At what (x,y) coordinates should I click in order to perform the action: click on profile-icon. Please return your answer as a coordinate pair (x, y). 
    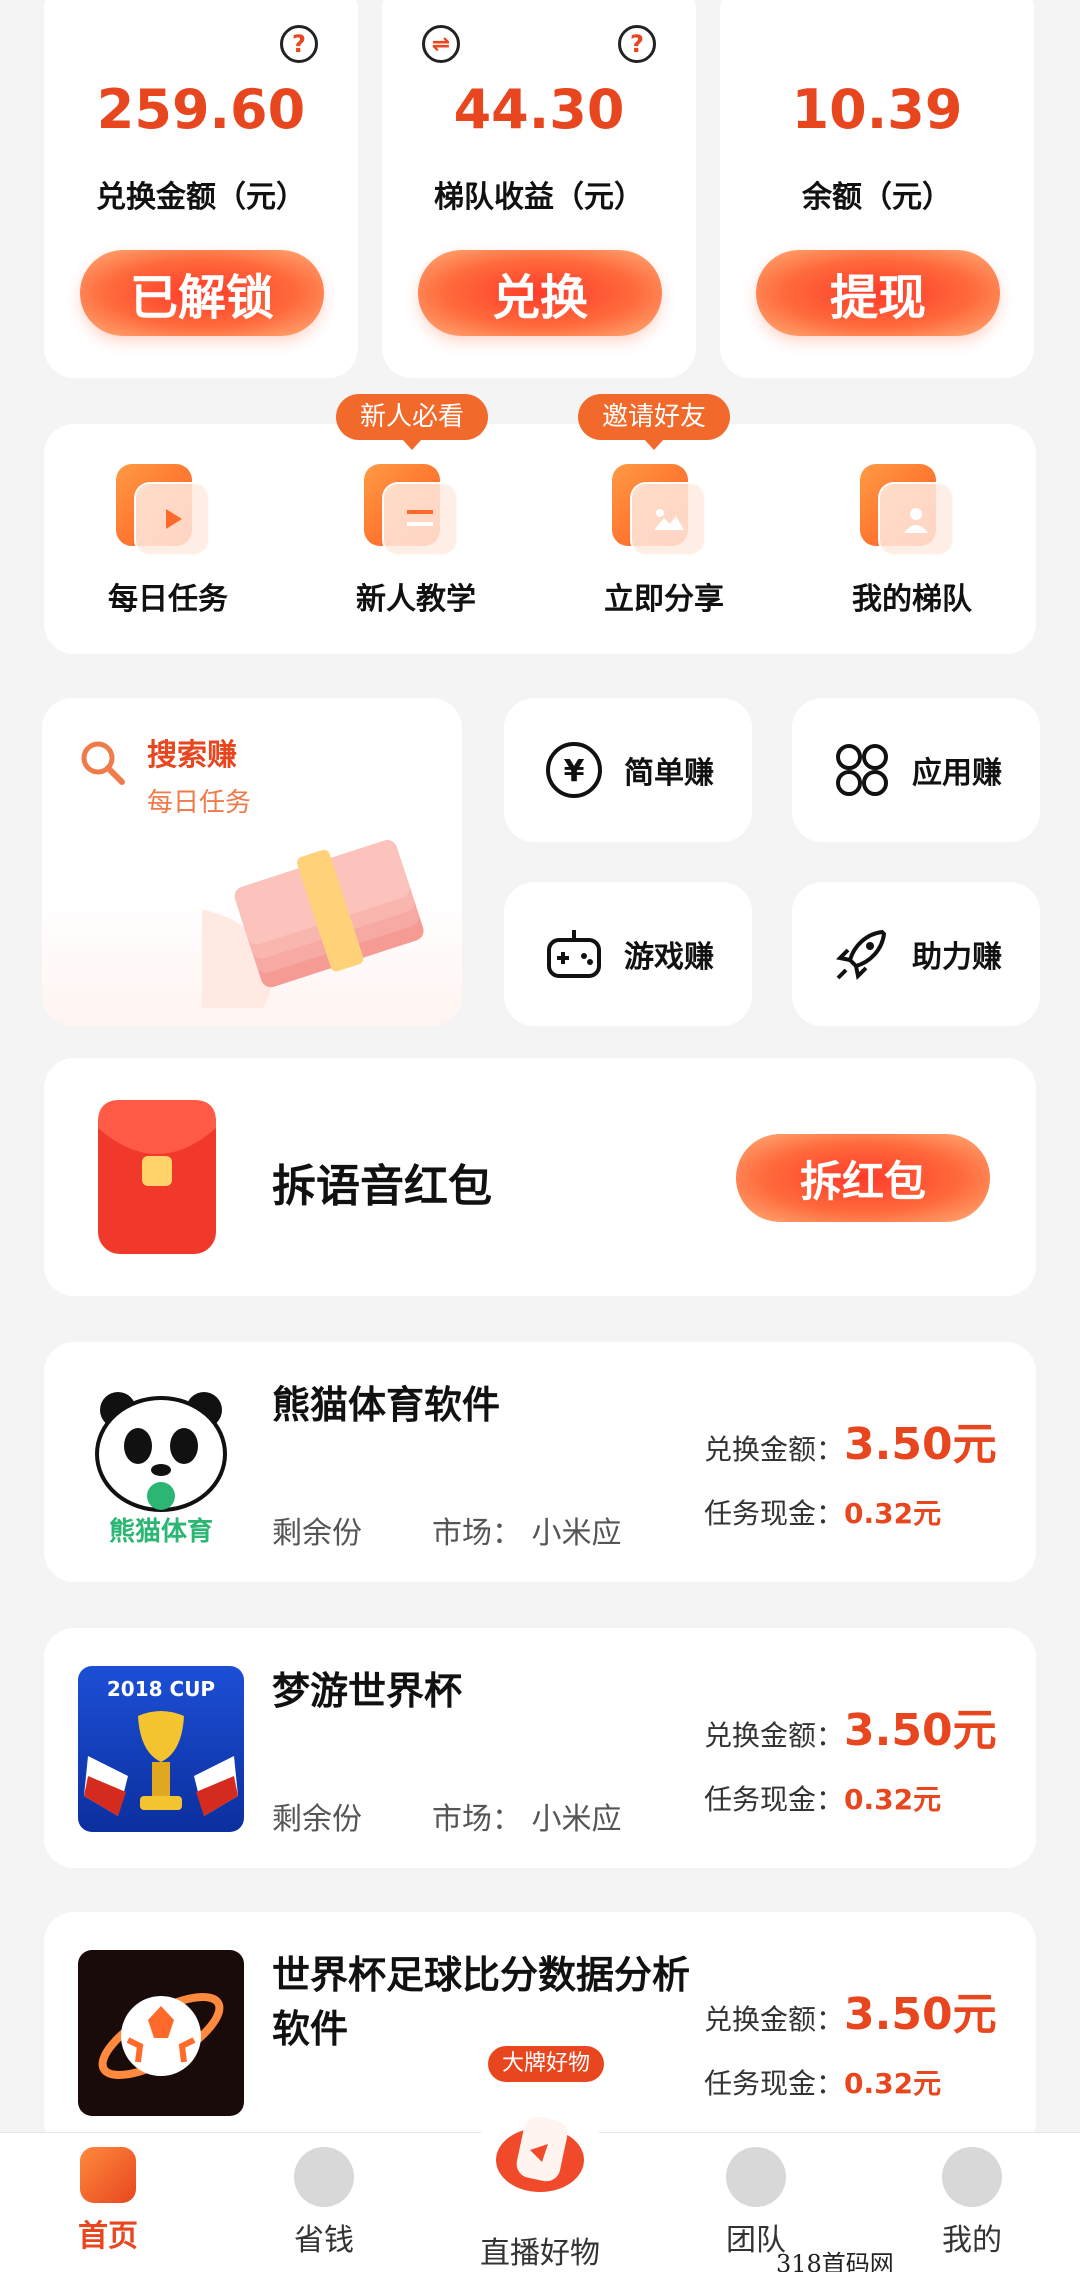
    Looking at the image, I should click on (972, 2177).